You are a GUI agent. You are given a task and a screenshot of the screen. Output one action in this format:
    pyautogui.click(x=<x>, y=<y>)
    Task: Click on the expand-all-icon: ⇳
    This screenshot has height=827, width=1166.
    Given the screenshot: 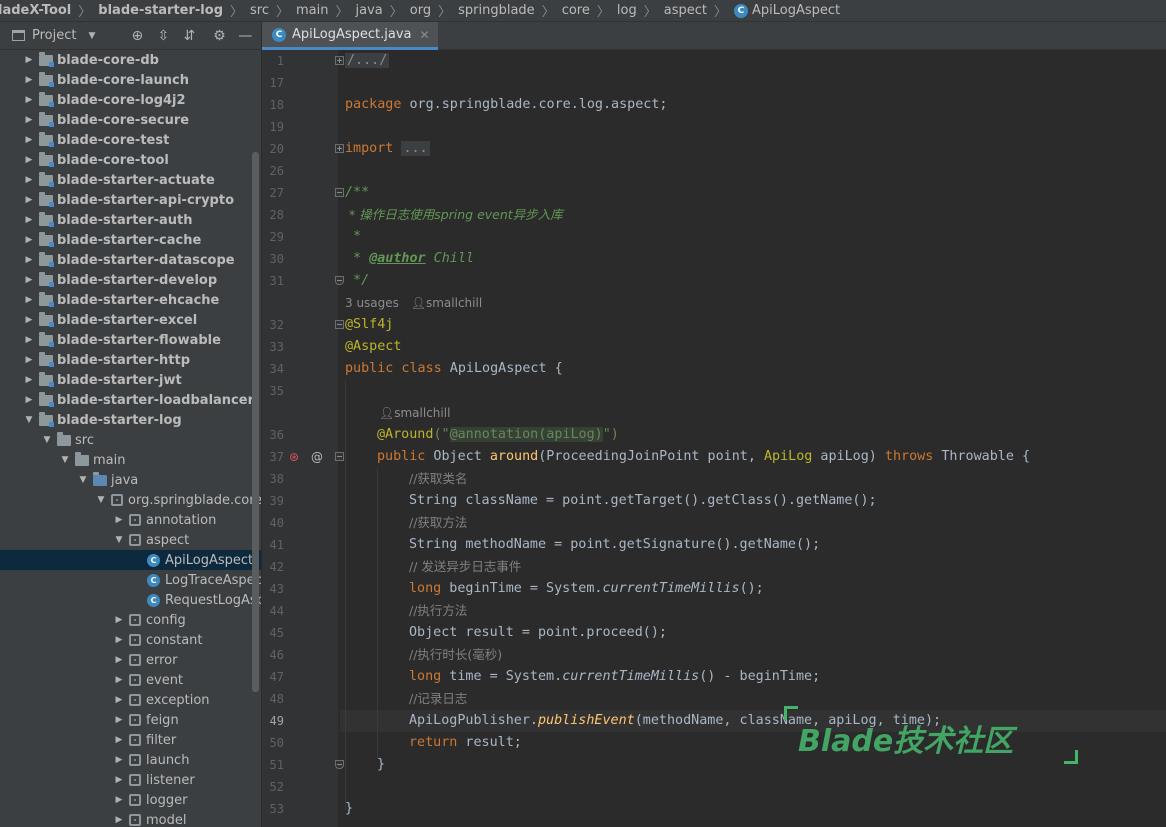 What is the action you would take?
    pyautogui.click(x=163, y=36)
    